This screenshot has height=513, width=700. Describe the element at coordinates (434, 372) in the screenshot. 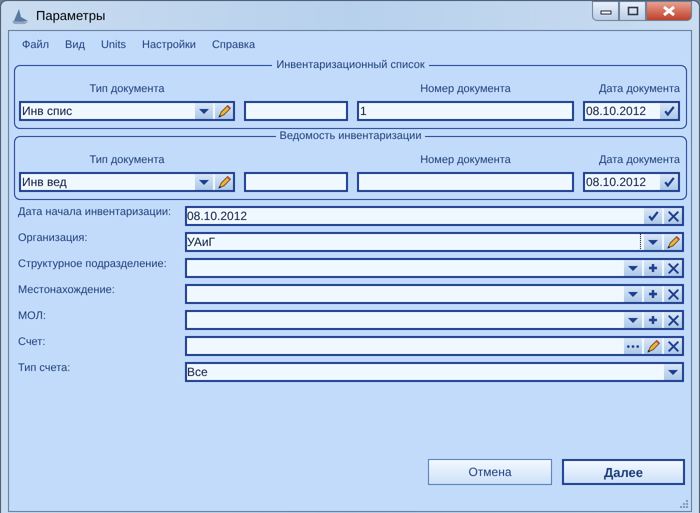

I see `input-field: Все` at that location.